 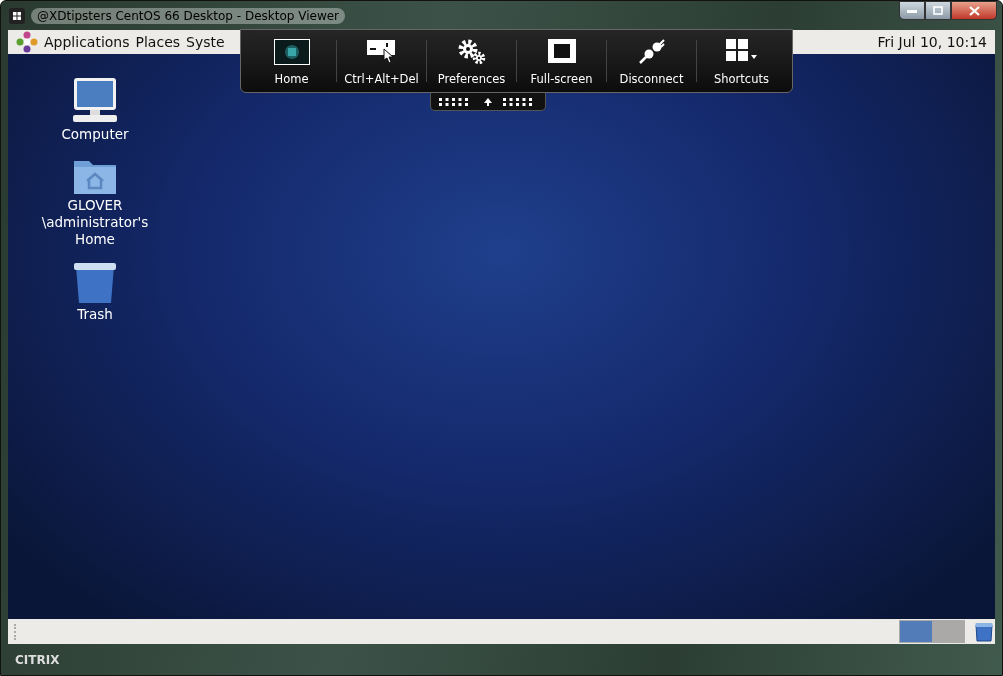 I want to click on toolbar-button: Ctrl+Alt+Del, so click(x=381, y=61).